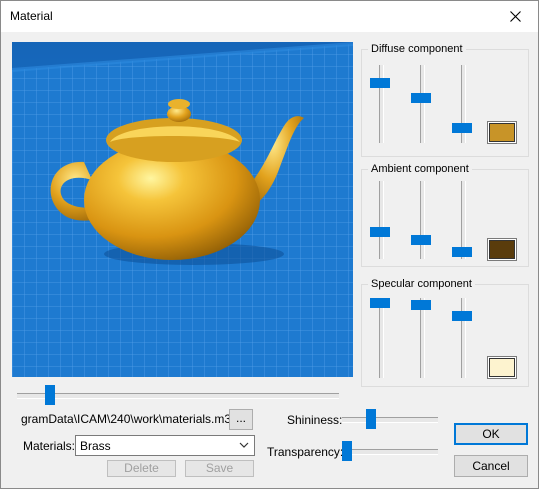 The height and width of the screenshot is (489, 539). I want to click on diffuse-green-slider-track, so click(422, 104).